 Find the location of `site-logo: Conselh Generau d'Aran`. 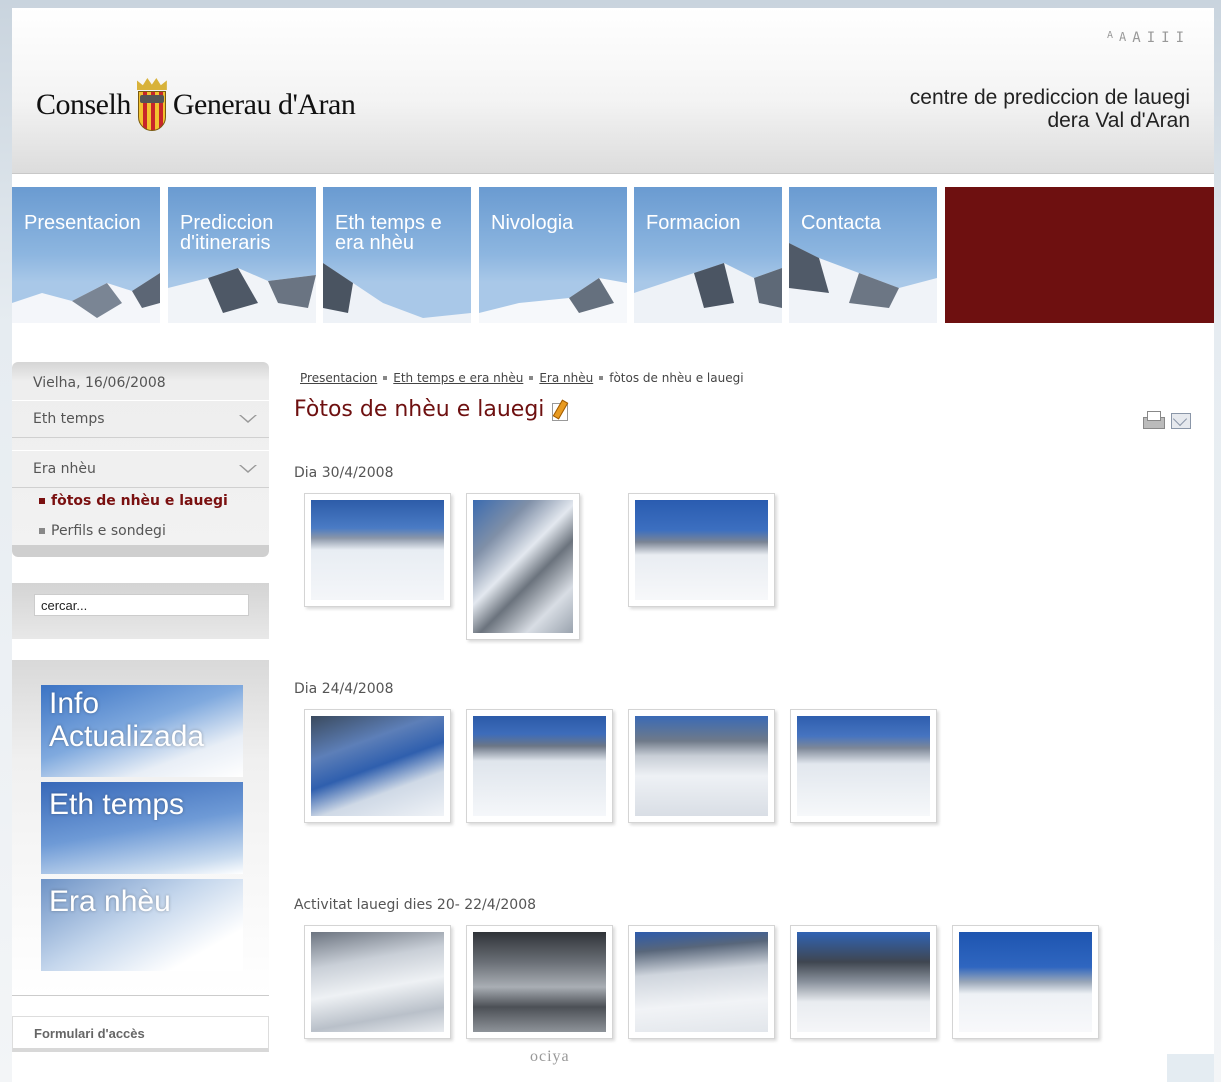

site-logo: Conselh Generau d'Aran is located at coordinates (196, 105).